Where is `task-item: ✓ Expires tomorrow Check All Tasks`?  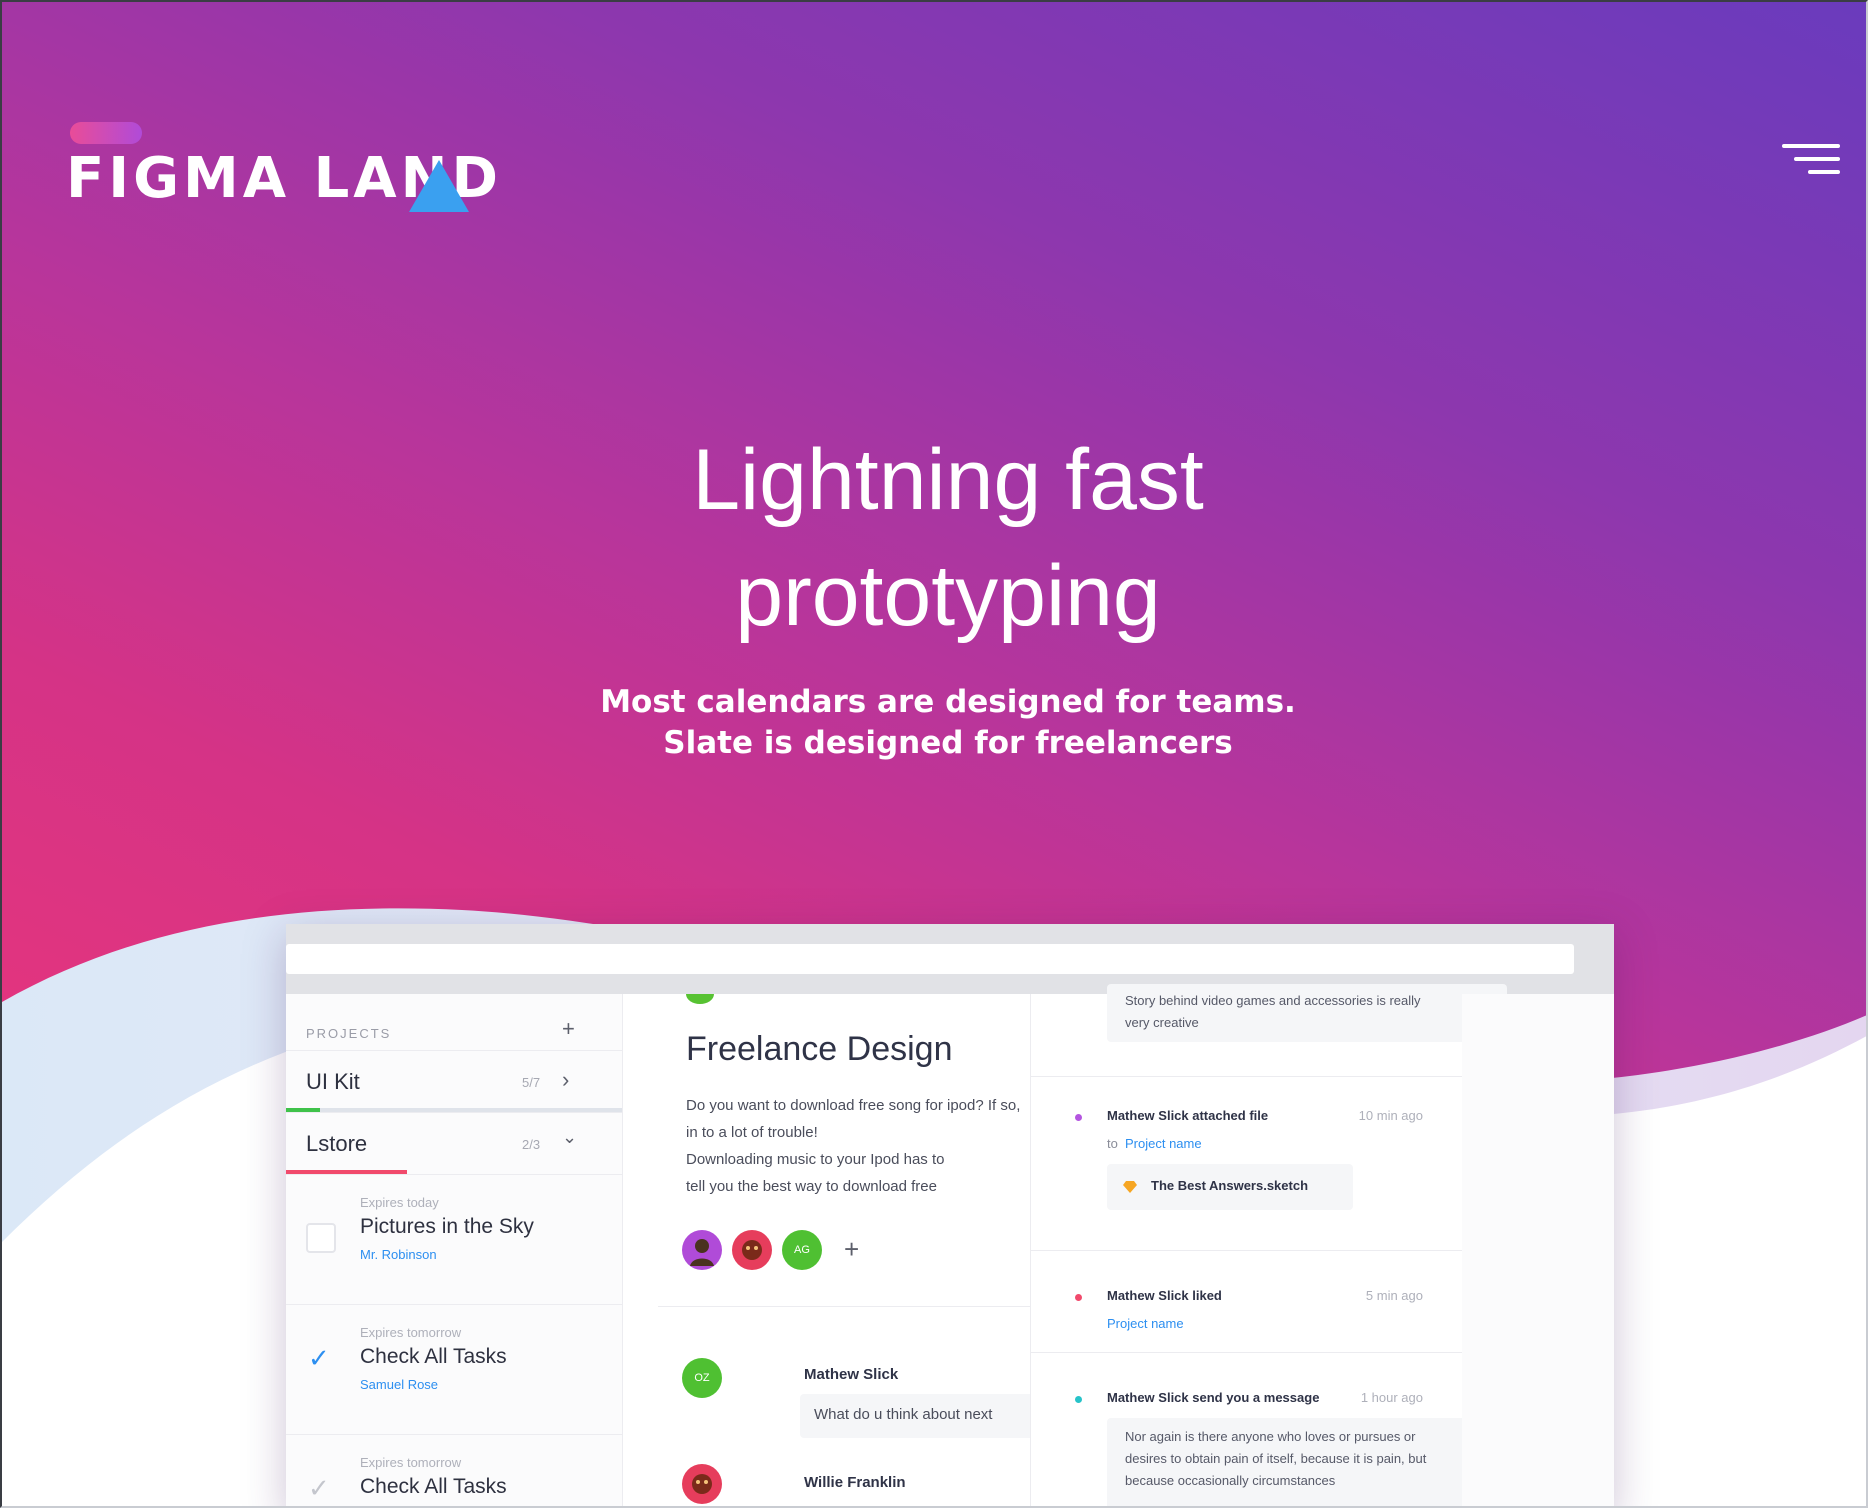 task-item: ✓ Expires tomorrow Check All Tasks is located at coordinates (454, 1470).